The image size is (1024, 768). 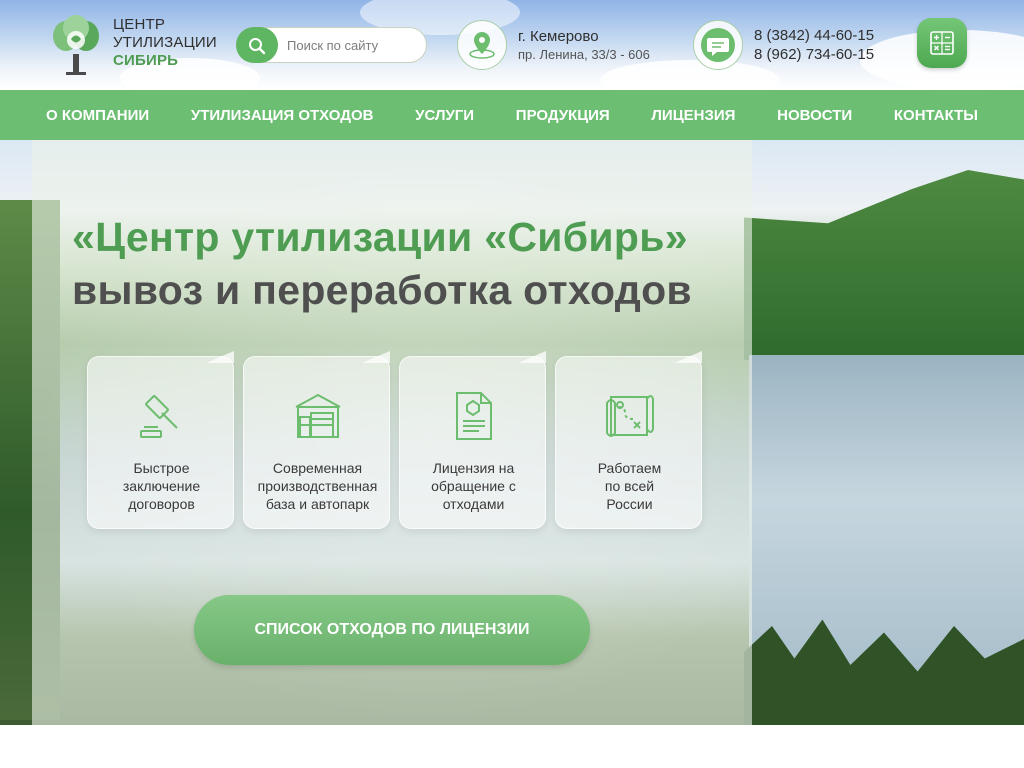 I want to click on feature-line: Современная, so click(x=317, y=468).